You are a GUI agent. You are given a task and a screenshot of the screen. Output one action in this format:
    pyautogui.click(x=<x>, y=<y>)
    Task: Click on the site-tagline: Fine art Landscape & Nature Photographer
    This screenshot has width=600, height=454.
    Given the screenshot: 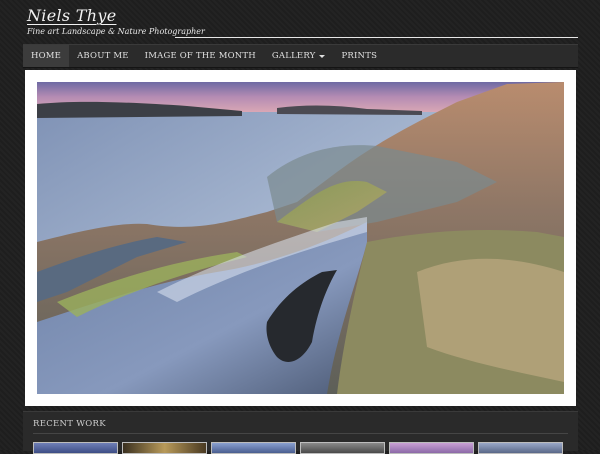 What is the action you would take?
    pyautogui.click(x=116, y=31)
    